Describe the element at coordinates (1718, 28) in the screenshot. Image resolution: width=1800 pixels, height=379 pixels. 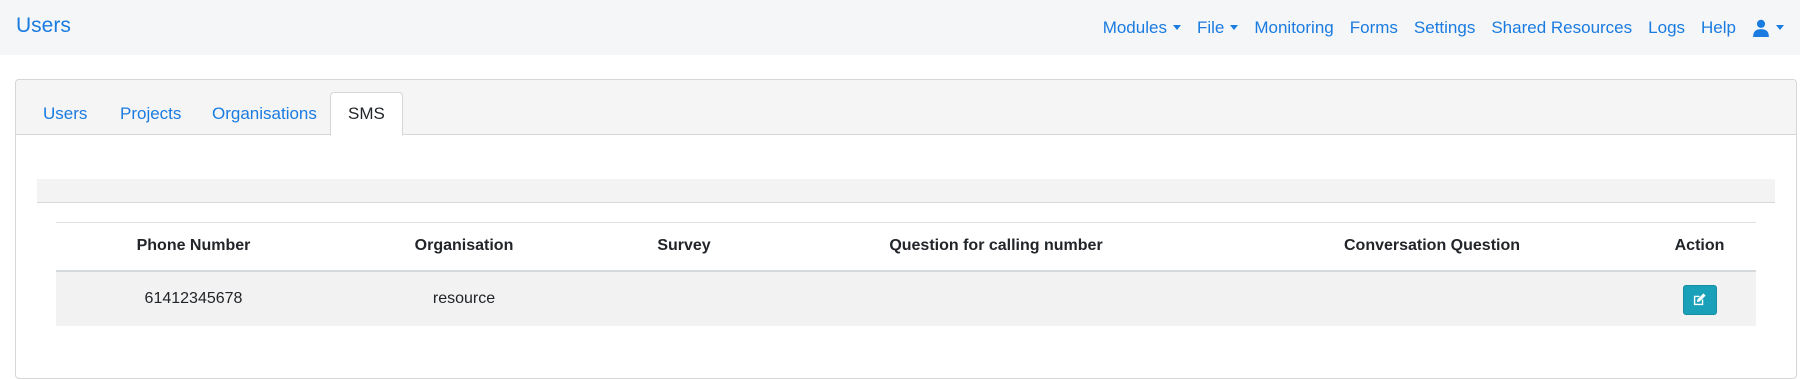
I see `nav-help-link: Help` at that location.